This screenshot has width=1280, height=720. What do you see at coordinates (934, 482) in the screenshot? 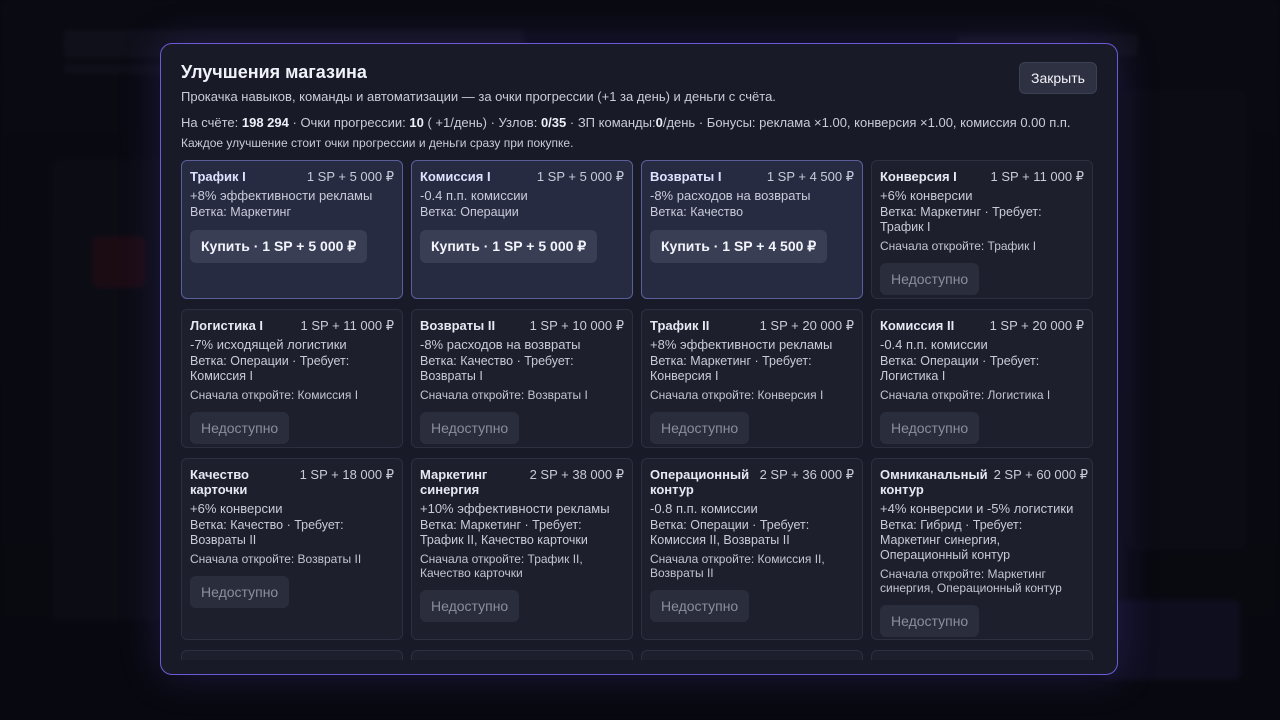
I see `upgrade-name: Омниканальный контур` at bounding box center [934, 482].